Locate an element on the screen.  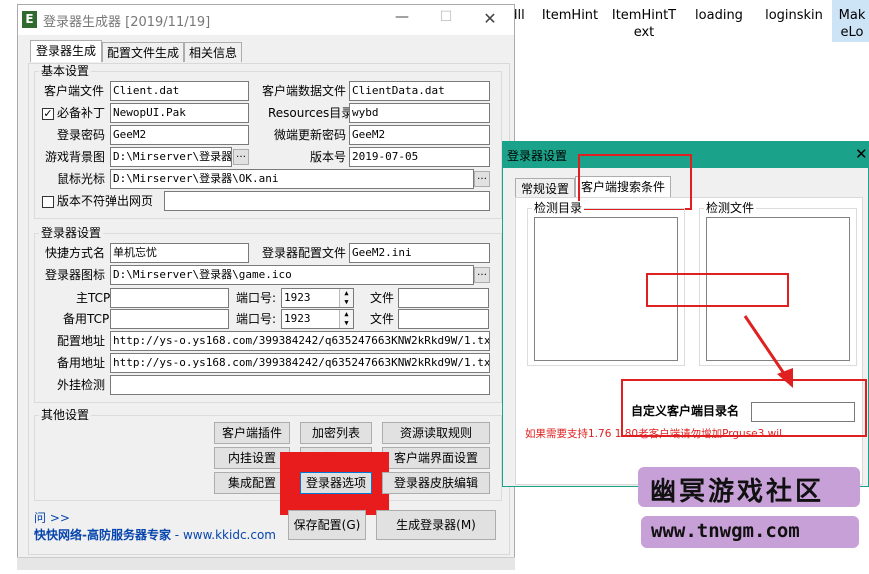
tab-config-generator: 配置文件生成 is located at coordinates (143, 52).